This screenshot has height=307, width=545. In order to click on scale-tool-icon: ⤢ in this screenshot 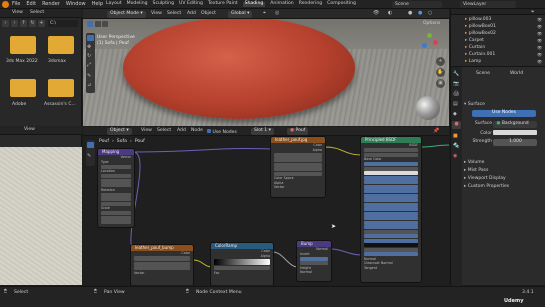, I will do `click(89, 65)`.